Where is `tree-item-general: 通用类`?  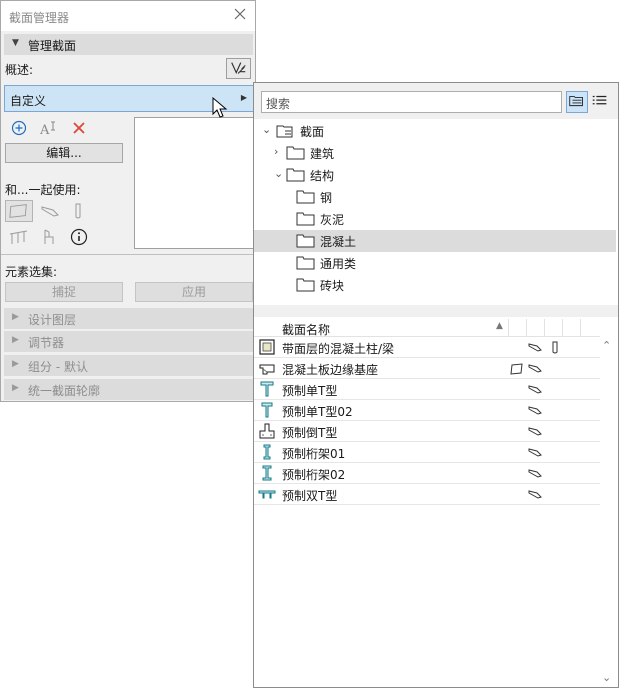 tree-item-general: 通用类 is located at coordinates (435, 263).